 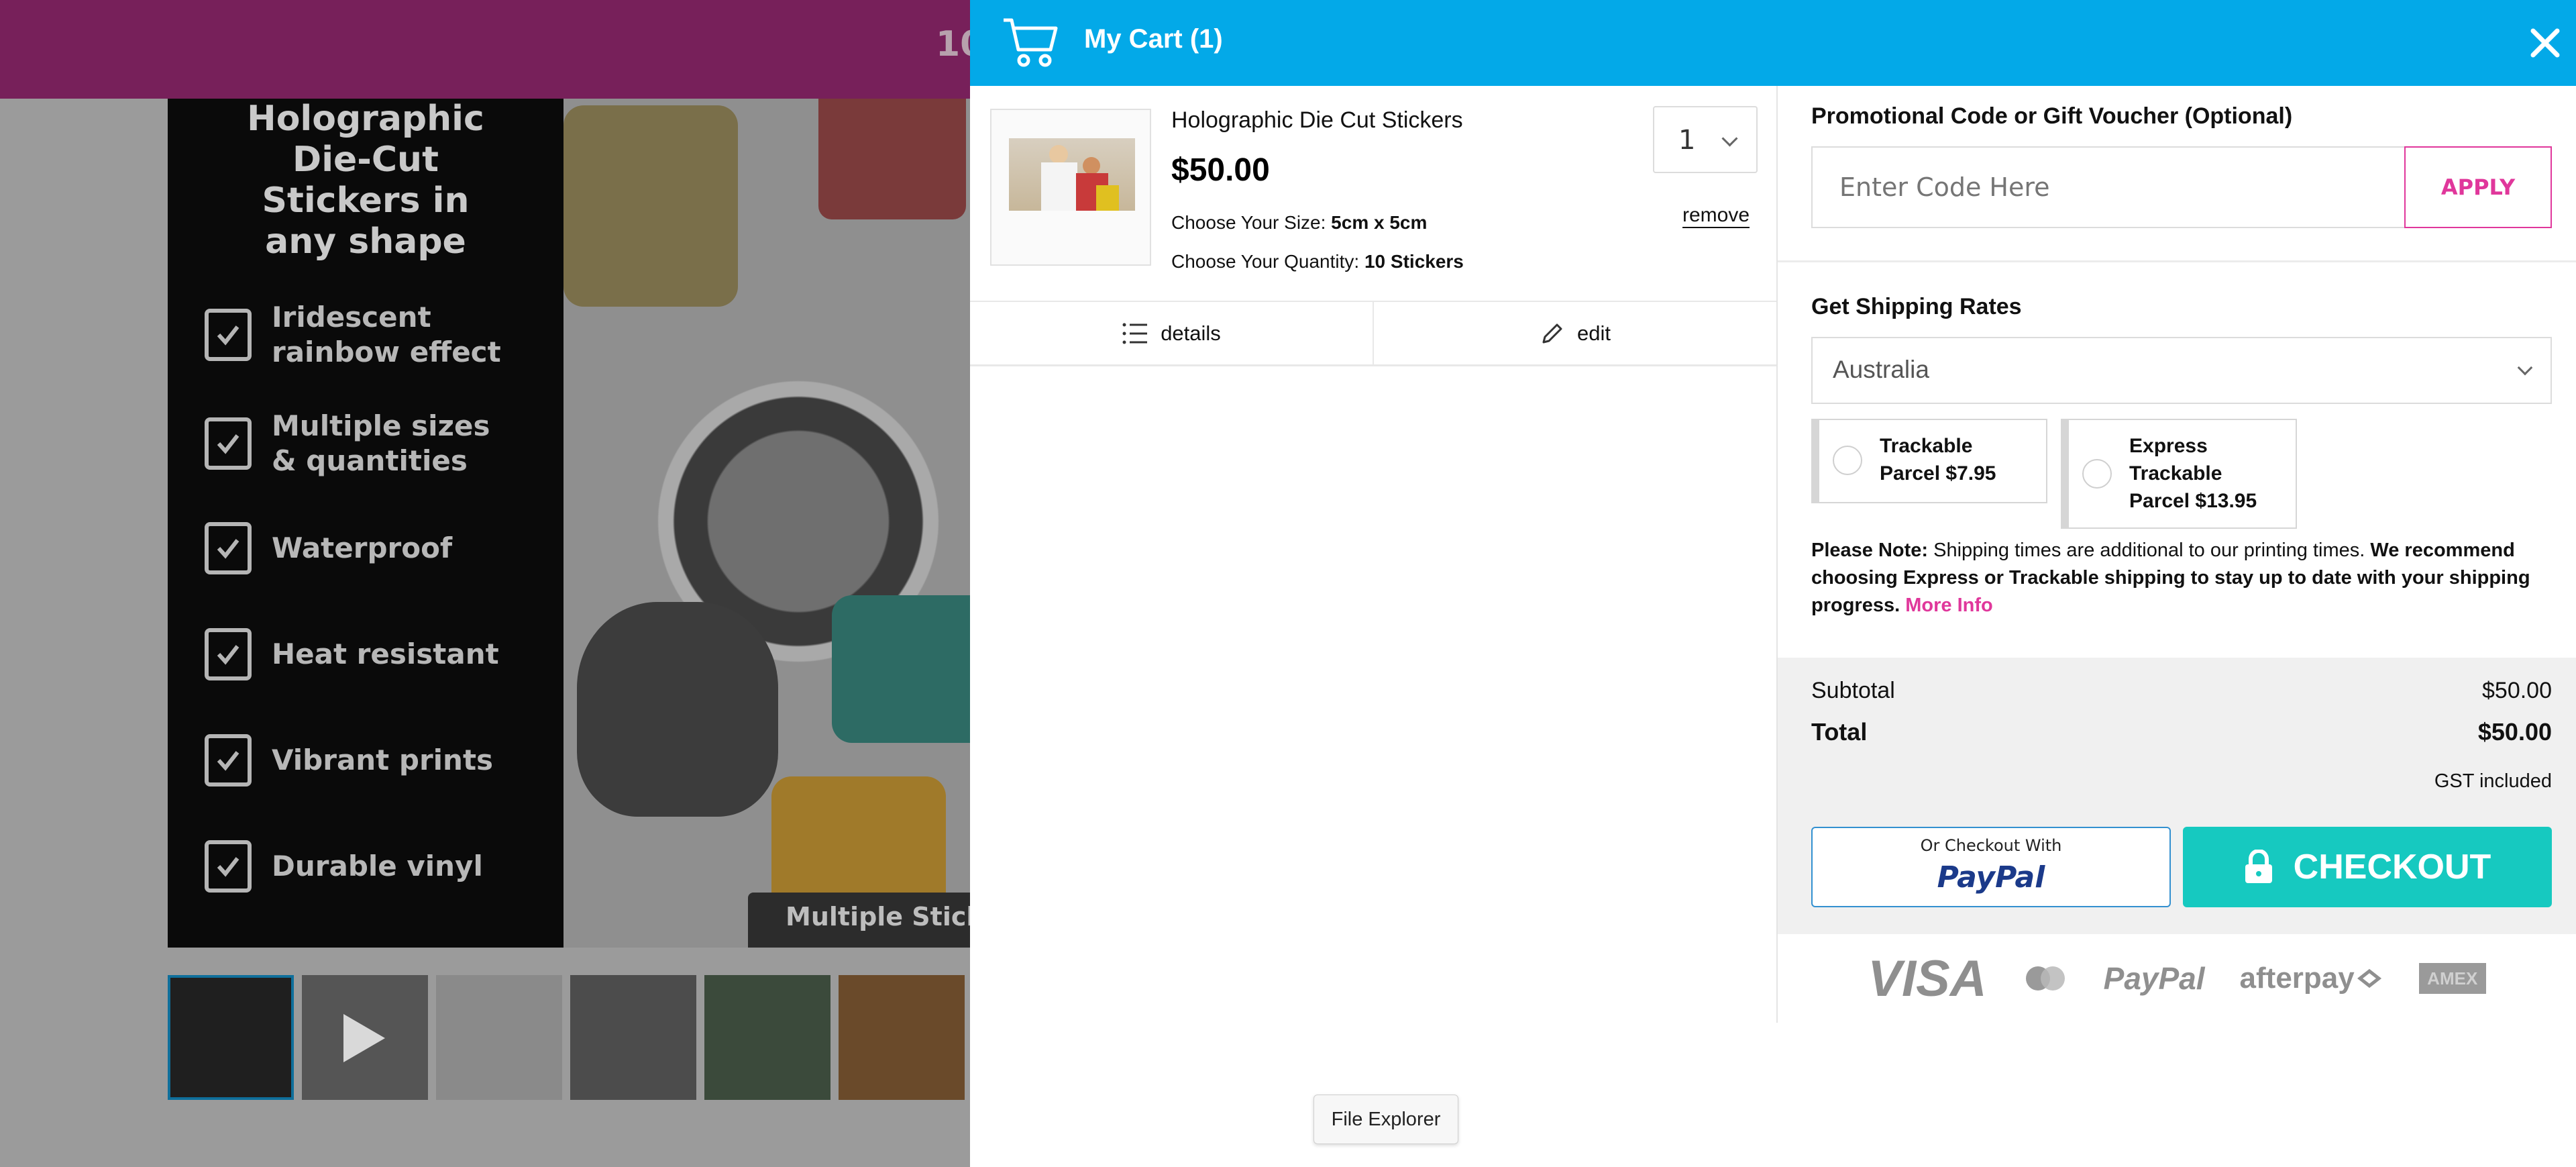 I want to click on item-quantity: Choose Your Quantity: 10 Stickers, so click(x=1317, y=261).